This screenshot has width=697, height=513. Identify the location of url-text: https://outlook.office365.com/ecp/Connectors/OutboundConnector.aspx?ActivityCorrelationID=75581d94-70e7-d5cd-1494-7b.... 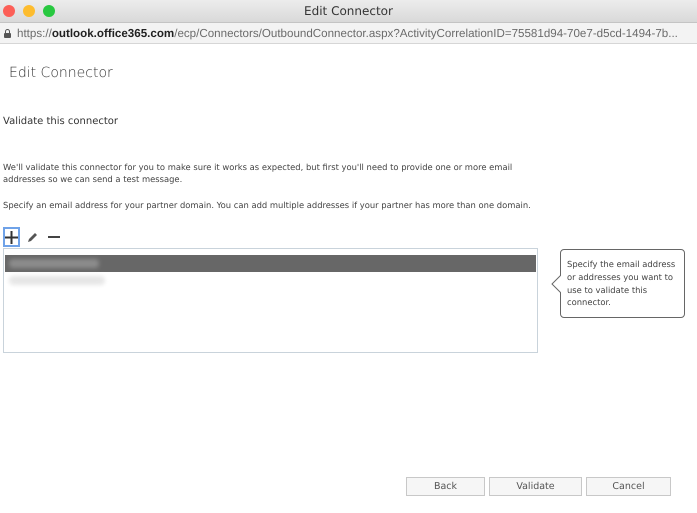
(347, 33).